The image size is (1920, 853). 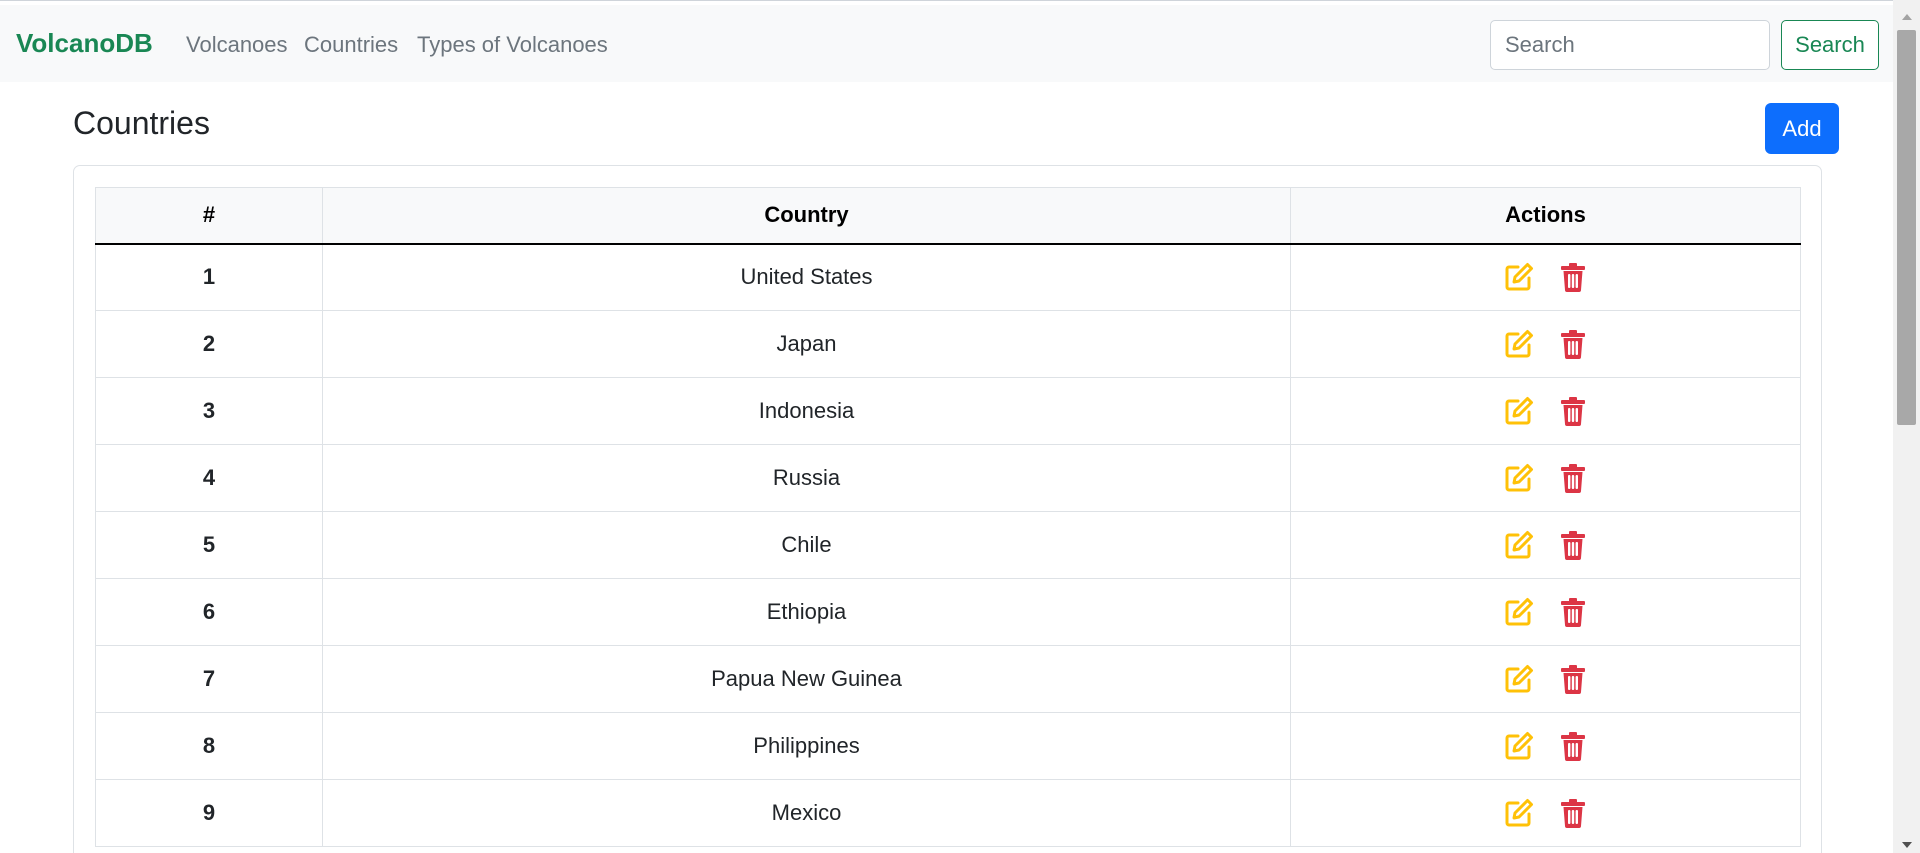 What do you see at coordinates (806, 277) in the screenshot?
I see `country-name: United States` at bounding box center [806, 277].